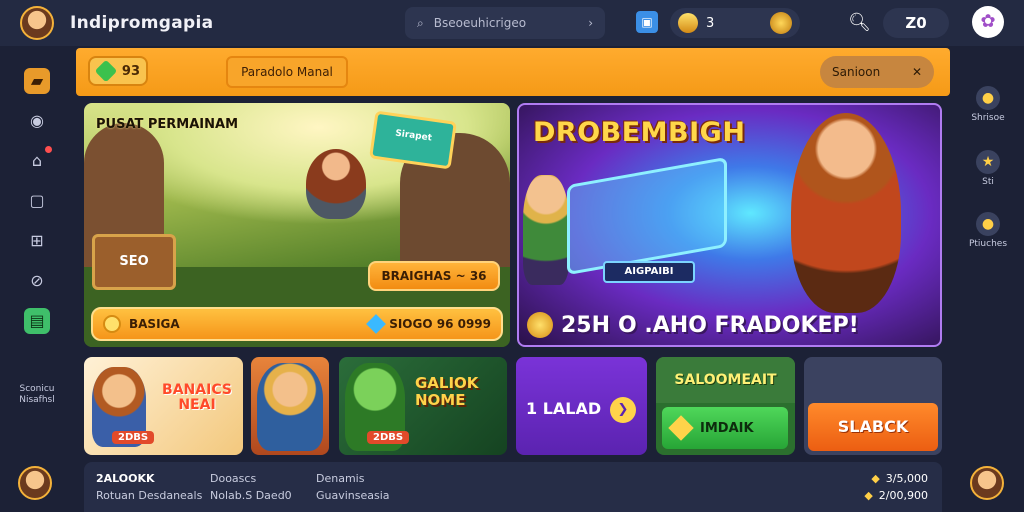 This screenshot has width=1024, height=512. What do you see at coordinates (988, 182) in the screenshot?
I see `sidebar-item-label: Sti` at bounding box center [988, 182].